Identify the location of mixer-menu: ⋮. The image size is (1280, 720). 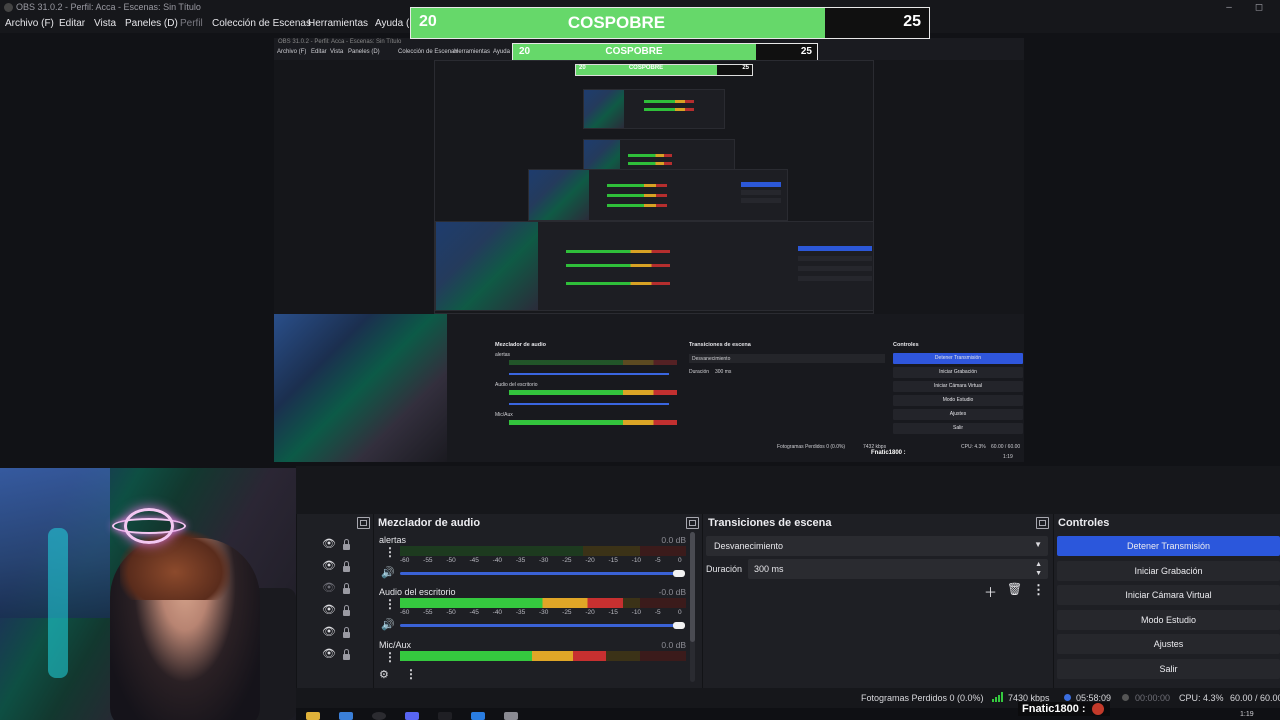
(411, 674).